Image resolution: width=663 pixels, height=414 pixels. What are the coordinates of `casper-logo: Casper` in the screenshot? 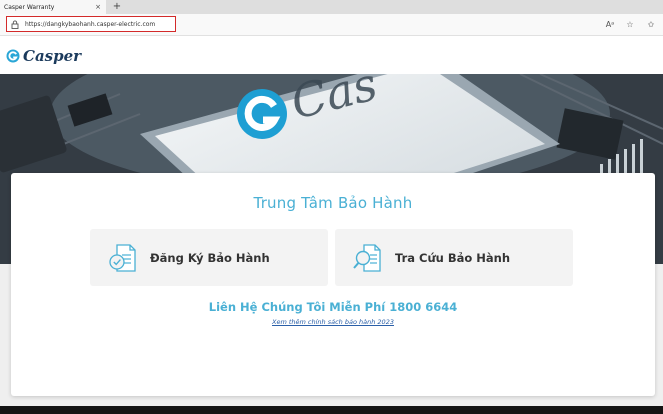 It's located at (44, 56).